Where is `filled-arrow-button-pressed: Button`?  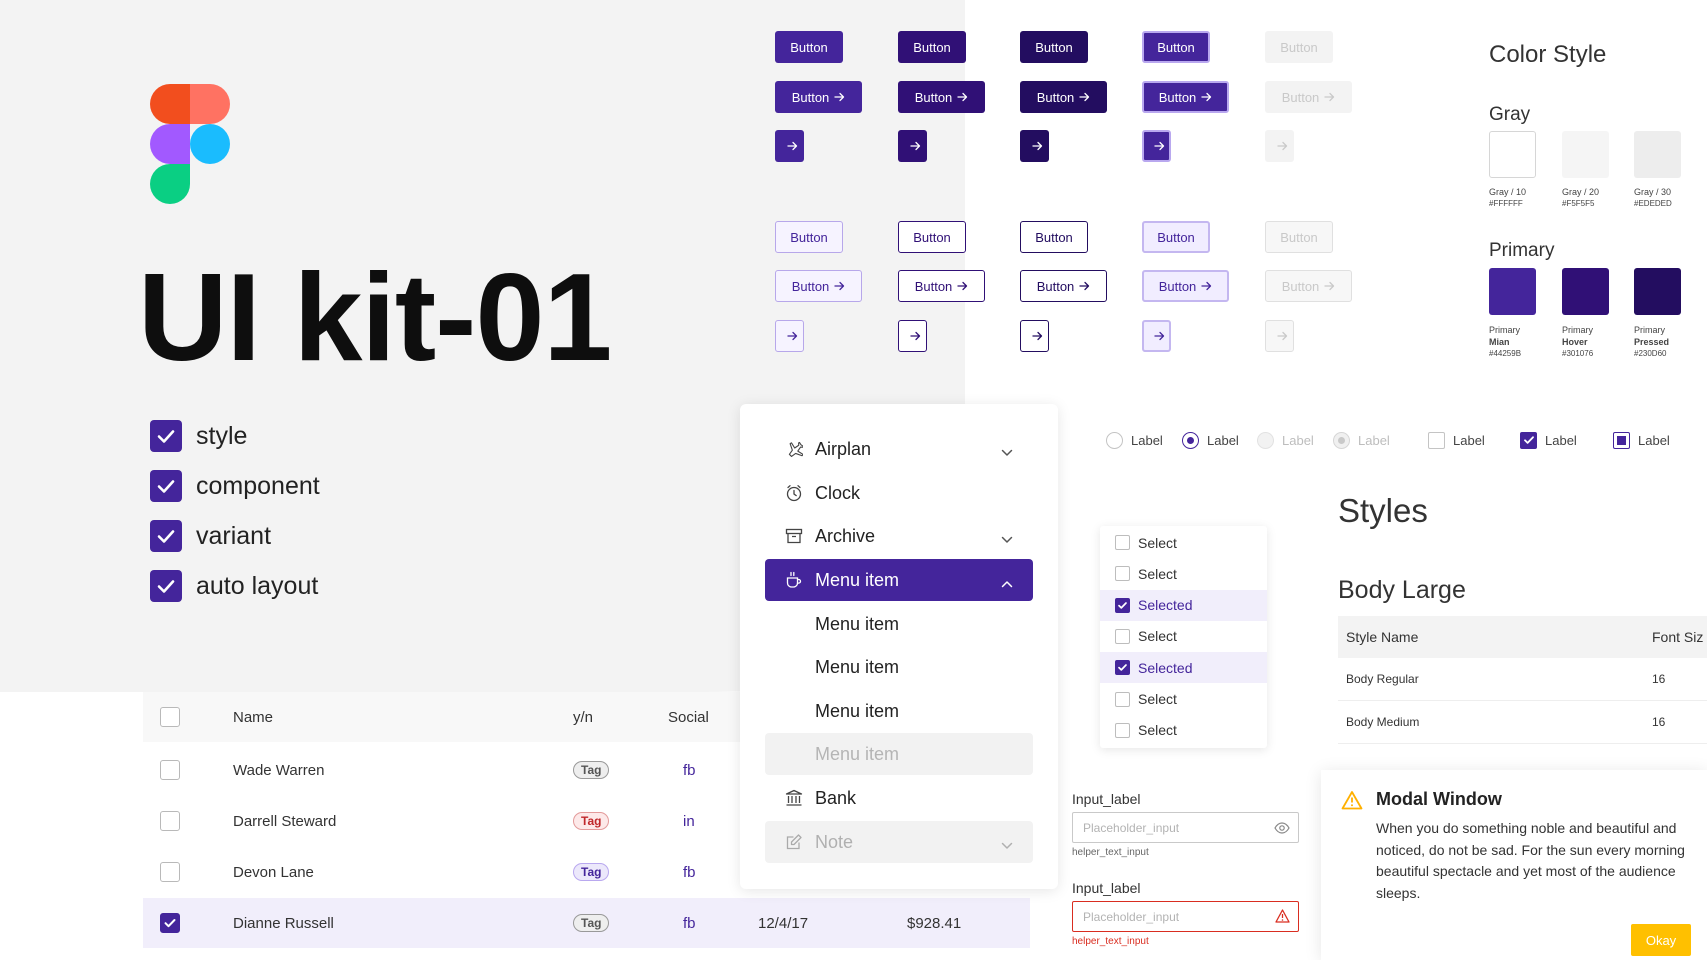
filled-arrow-button-pressed: Button is located at coordinates (1063, 97).